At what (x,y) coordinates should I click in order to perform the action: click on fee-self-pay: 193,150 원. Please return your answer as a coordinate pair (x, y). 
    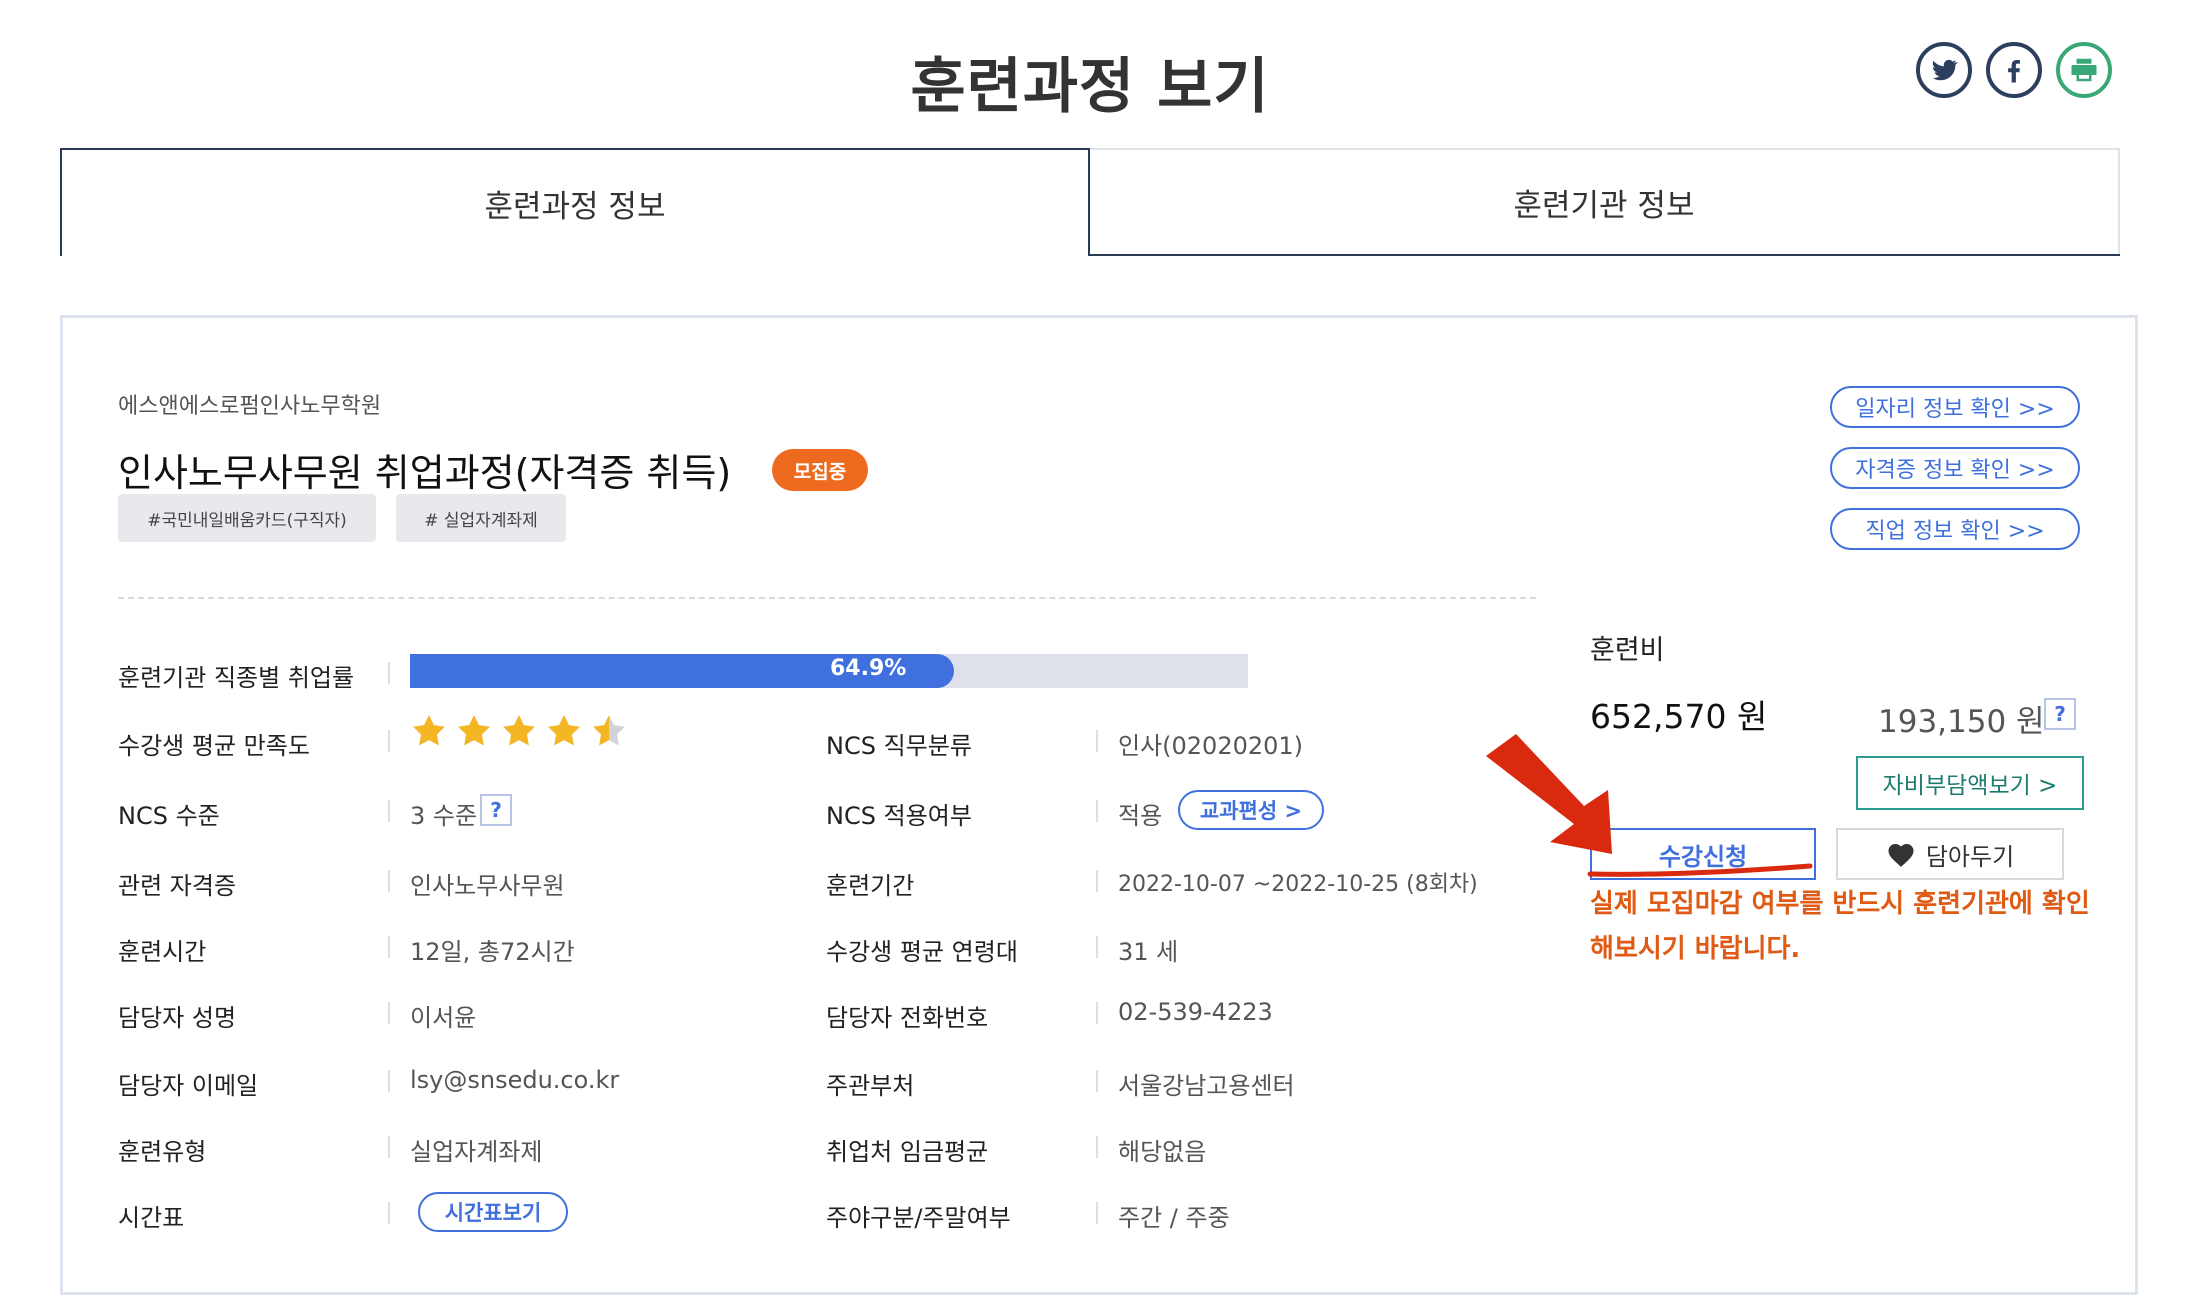
    Looking at the image, I should click on (1961, 722).